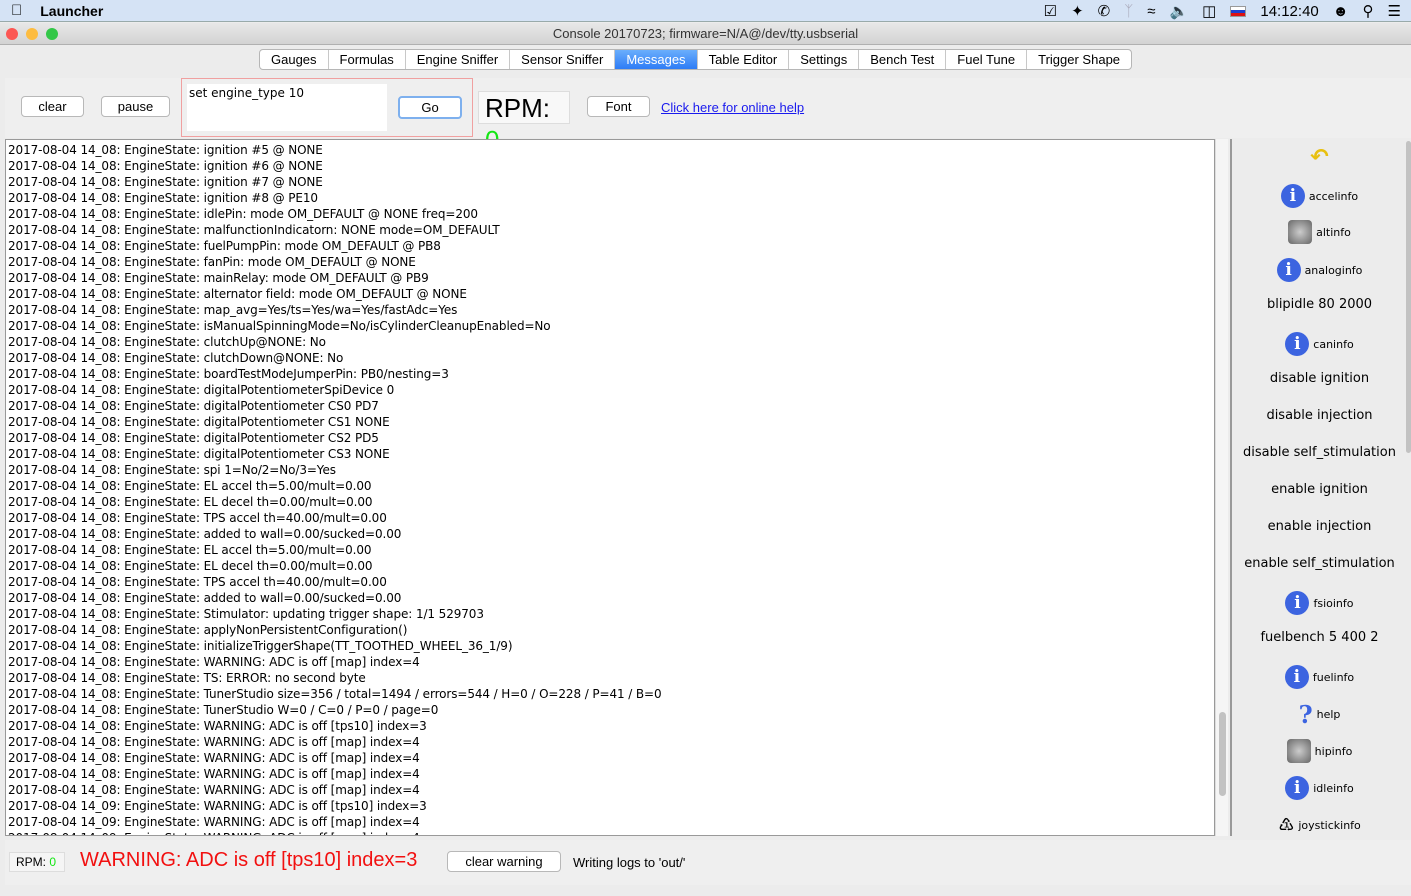 This screenshot has height=896, width=1411. I want to click on online-help-link: Click here for online help, so click(732, 107).